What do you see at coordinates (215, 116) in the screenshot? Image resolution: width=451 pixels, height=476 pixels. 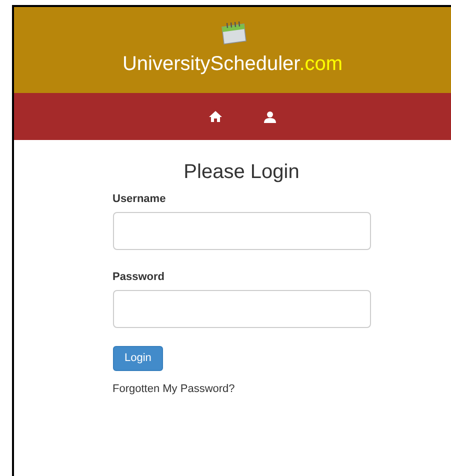 I see `home-icon` at bounding box center [215, 116].